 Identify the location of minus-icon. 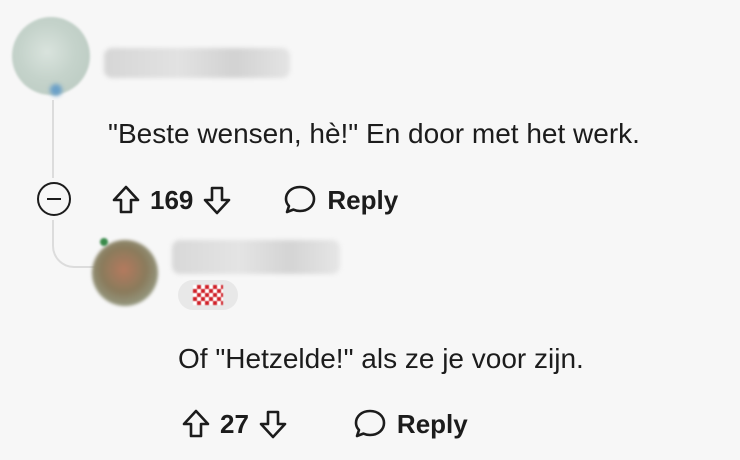
(54, 199).